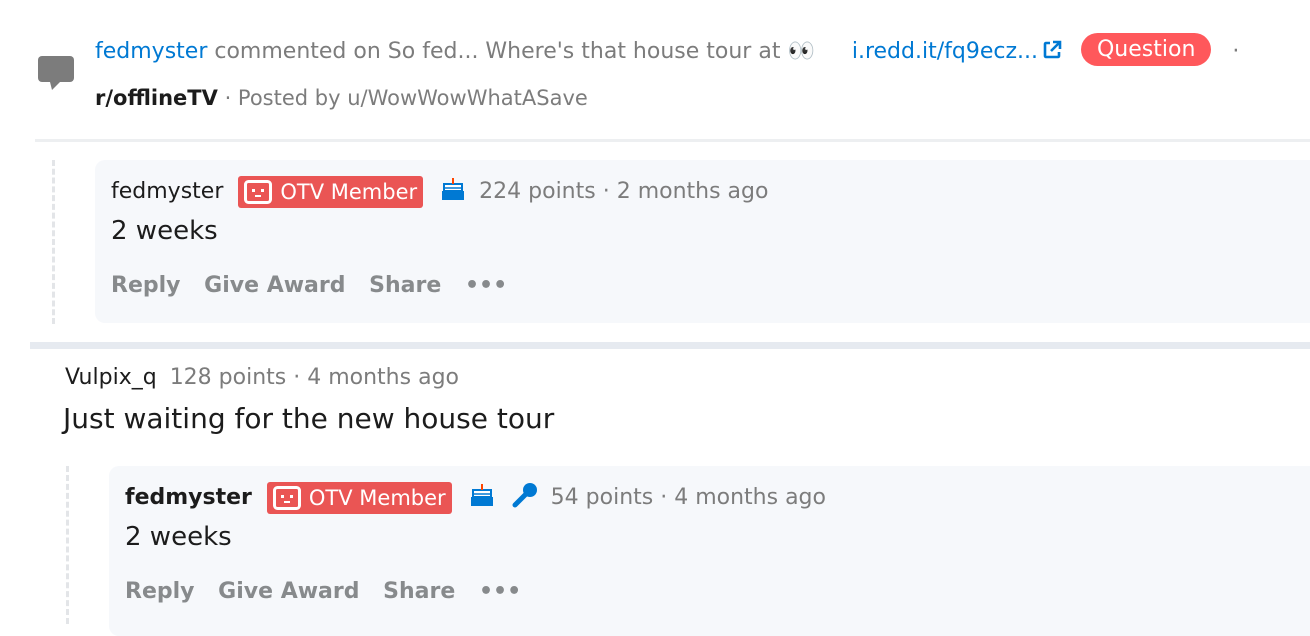  I want to click on commenter-link: fedmyster, so click(151, 51).